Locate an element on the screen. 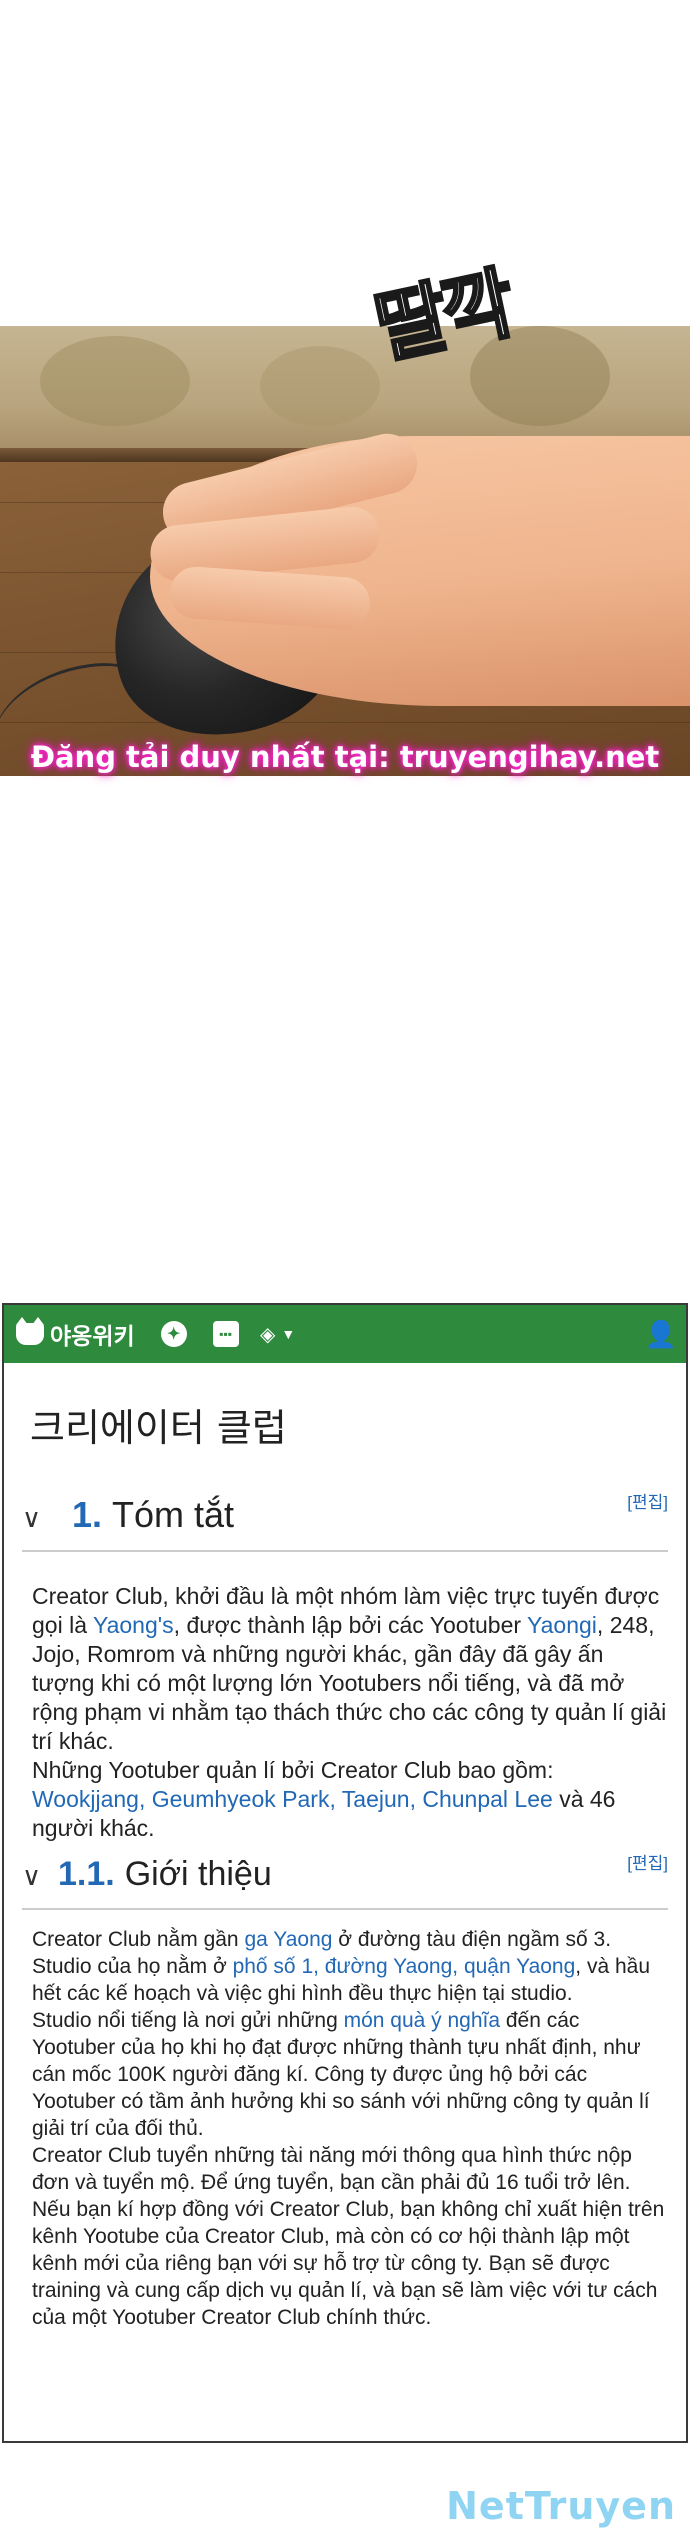 The image size is (690, 2541). wiki-navbar: 야옹위키 ✦ ▪▪▪ ◈ ▼ 👤 is located at coordinates (345, 1334).